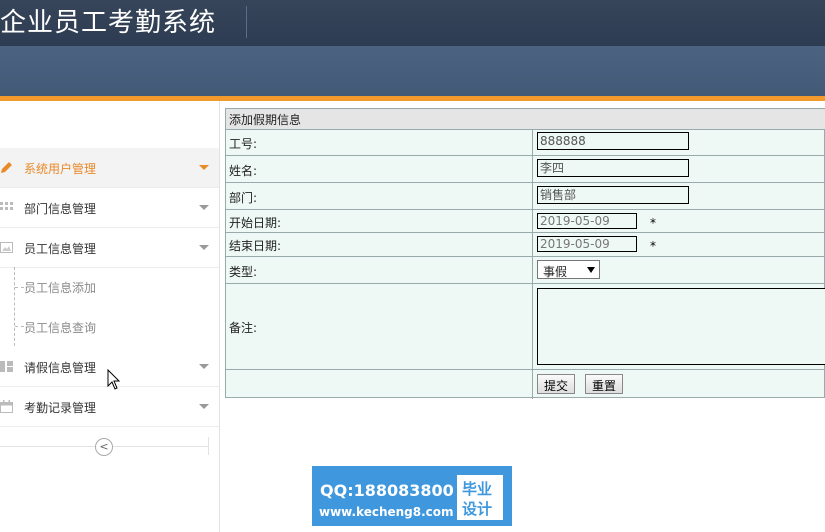 The image size is (825, 532). I want to click on watermark-url: www.kecheng8.com, so click(386, 512).